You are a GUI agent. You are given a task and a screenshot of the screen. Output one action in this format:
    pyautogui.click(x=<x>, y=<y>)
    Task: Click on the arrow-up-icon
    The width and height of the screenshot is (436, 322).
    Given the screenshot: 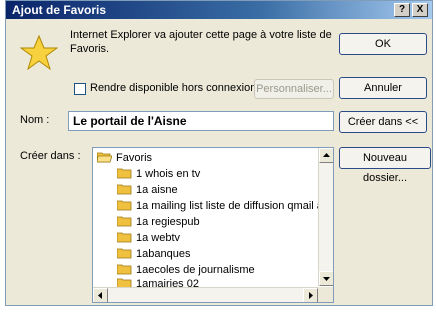 What is the action you would take?
    pyautogui.click(x=326, y=155)
    